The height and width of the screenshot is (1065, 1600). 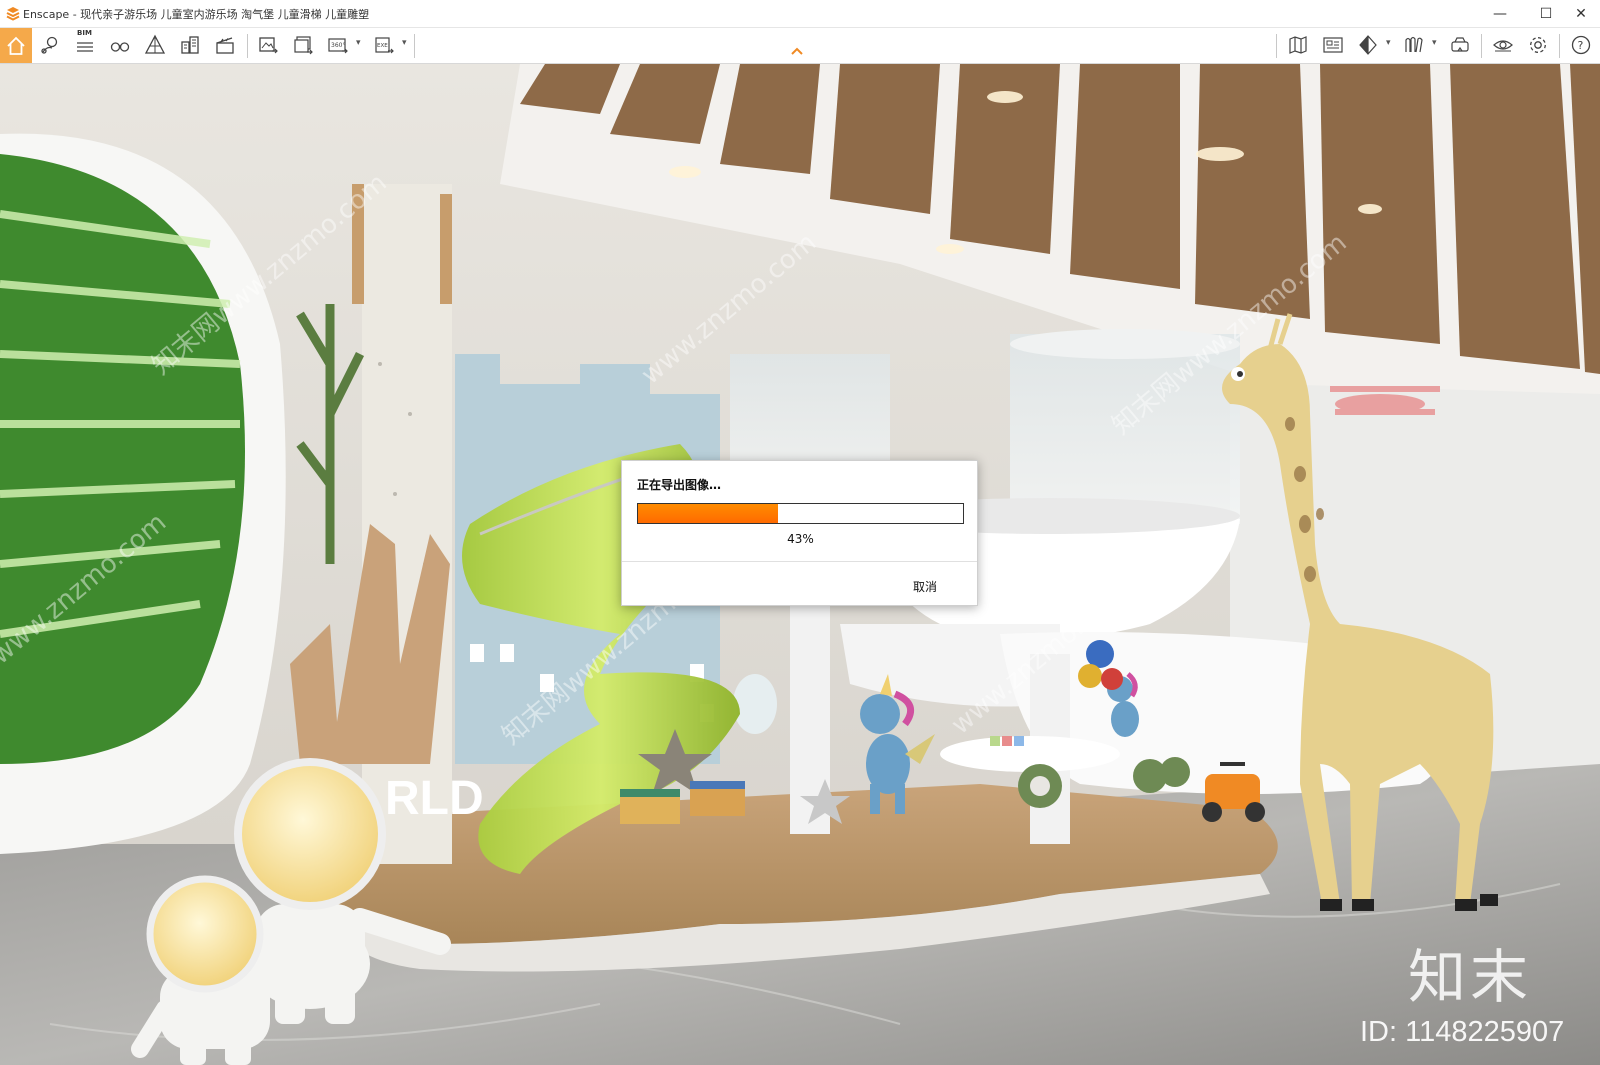 I want to click on views-dropdown-chevron-down-icon: ▾, so click(x=1434, y=43).